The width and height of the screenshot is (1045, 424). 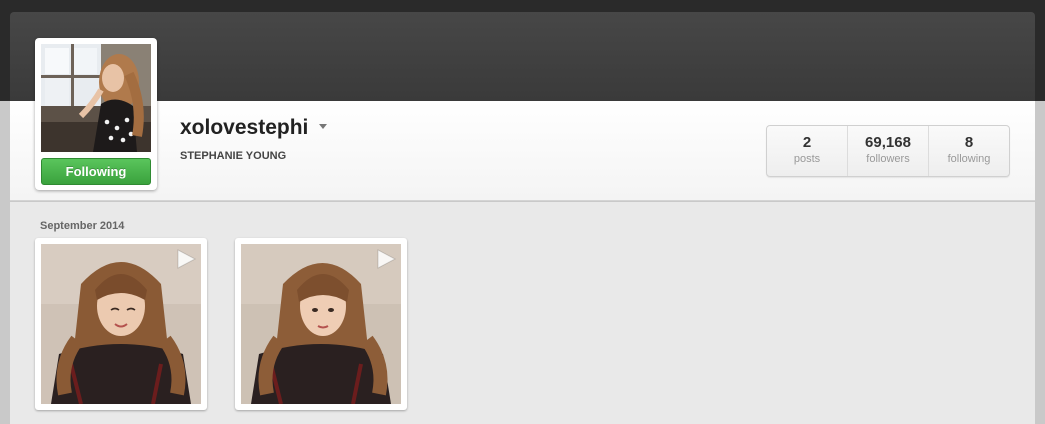 I want to click on stat-label: following, so click(x=969, y=159).